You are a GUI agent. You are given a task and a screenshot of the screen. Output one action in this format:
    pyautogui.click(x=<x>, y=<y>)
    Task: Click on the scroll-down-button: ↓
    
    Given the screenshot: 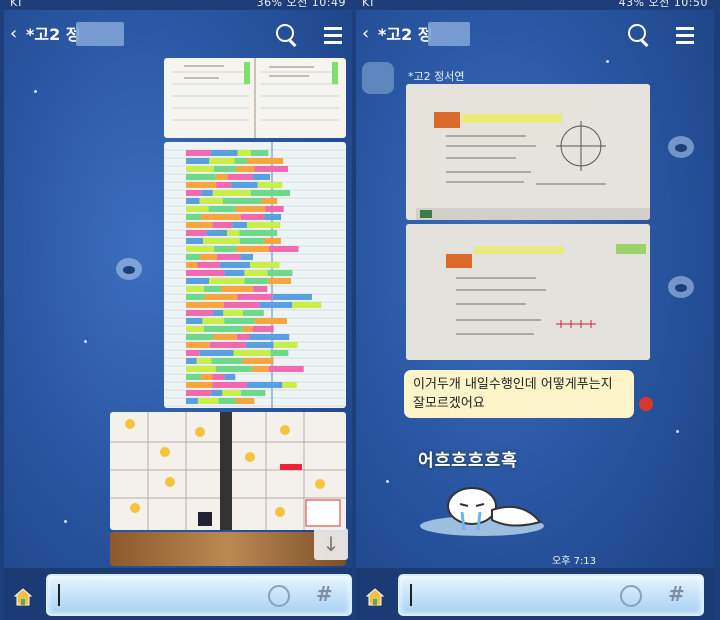 What is the action you would take?
    pyautogui.click(x=331, y=544)
    